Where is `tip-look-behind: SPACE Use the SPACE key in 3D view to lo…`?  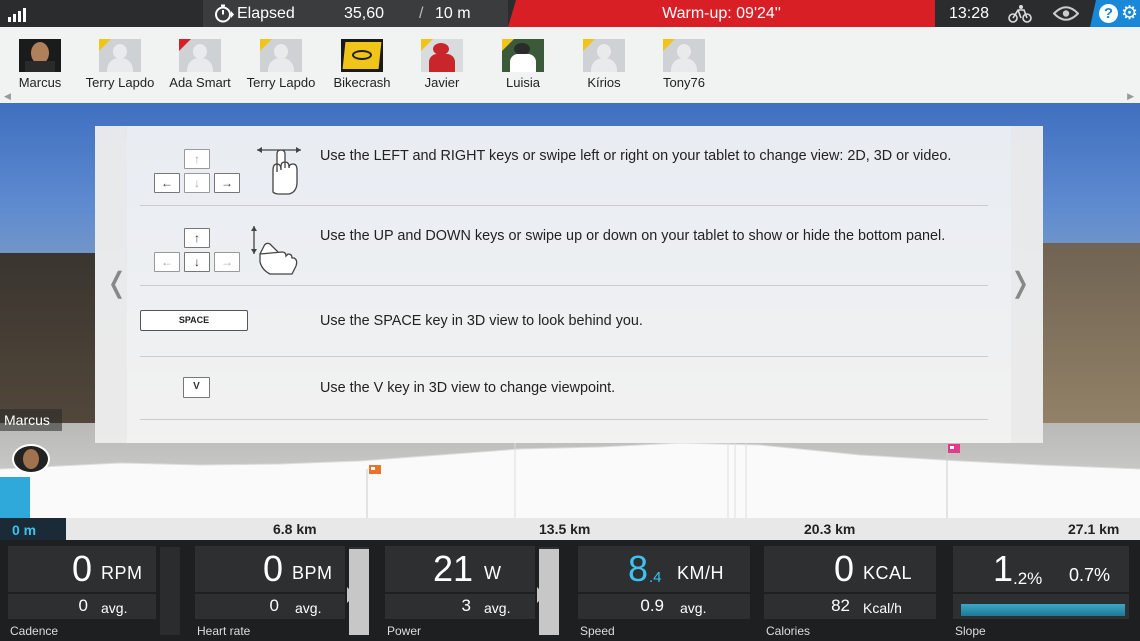
tip-look-behind: SPACE Use the SPACE key in 3D view to lo… is located at coordinates (564, 321).